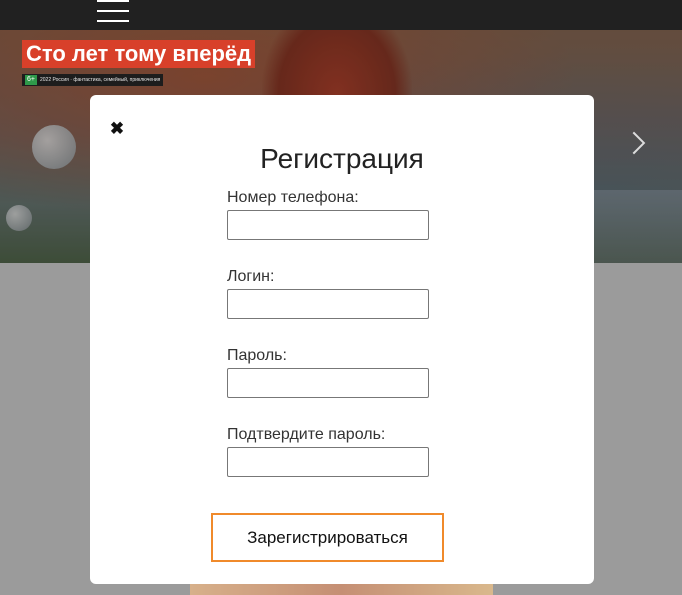 This screenshot has height=595, width=682. What do you see at coordinates (328, 383) in the screenshot?
I see `password-input` at bounding box center [328, 383].